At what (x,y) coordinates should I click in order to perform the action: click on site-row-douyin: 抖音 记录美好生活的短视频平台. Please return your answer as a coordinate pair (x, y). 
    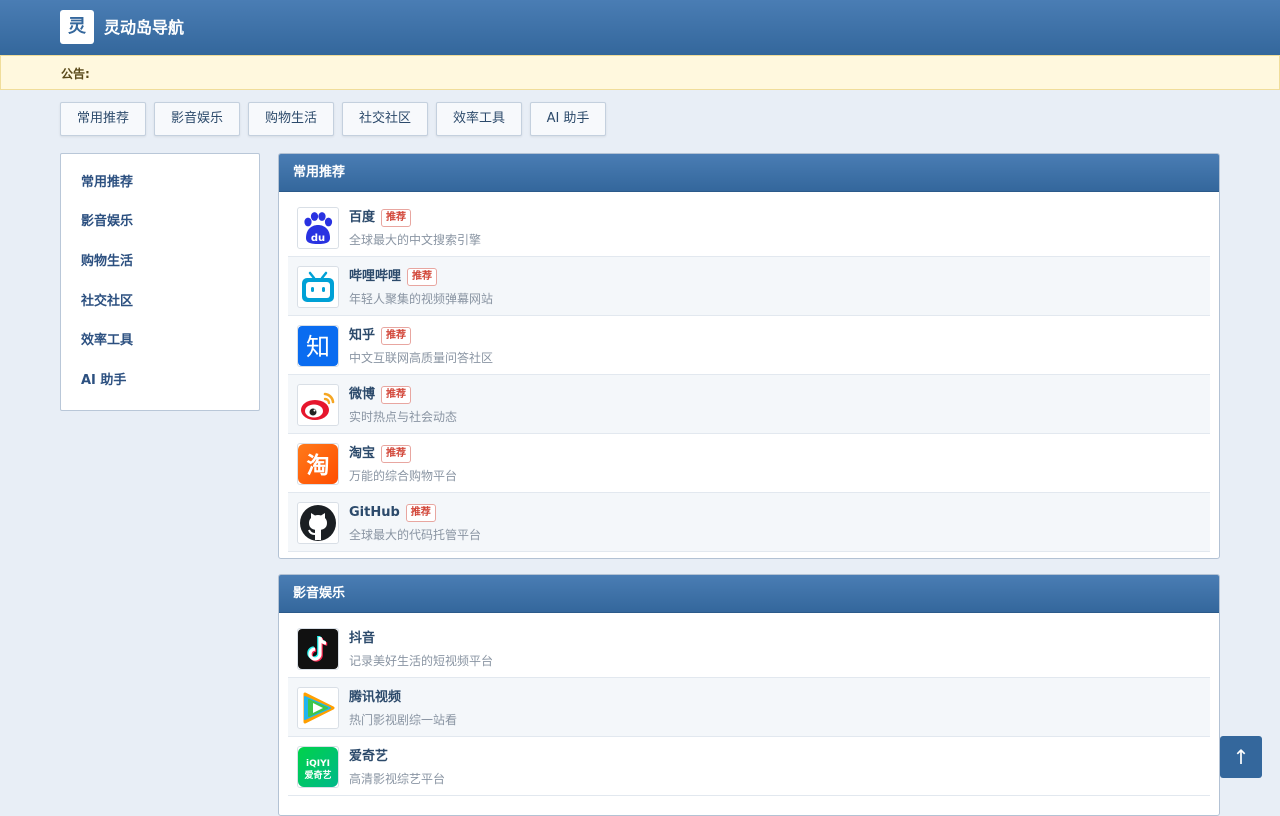
    Looking at the image, I should click on (749, 648).